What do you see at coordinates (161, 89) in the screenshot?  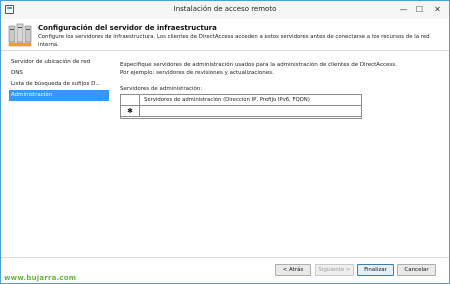 I see `management-servers-label: Servidores de administración:` at bounding box center [161, 89].